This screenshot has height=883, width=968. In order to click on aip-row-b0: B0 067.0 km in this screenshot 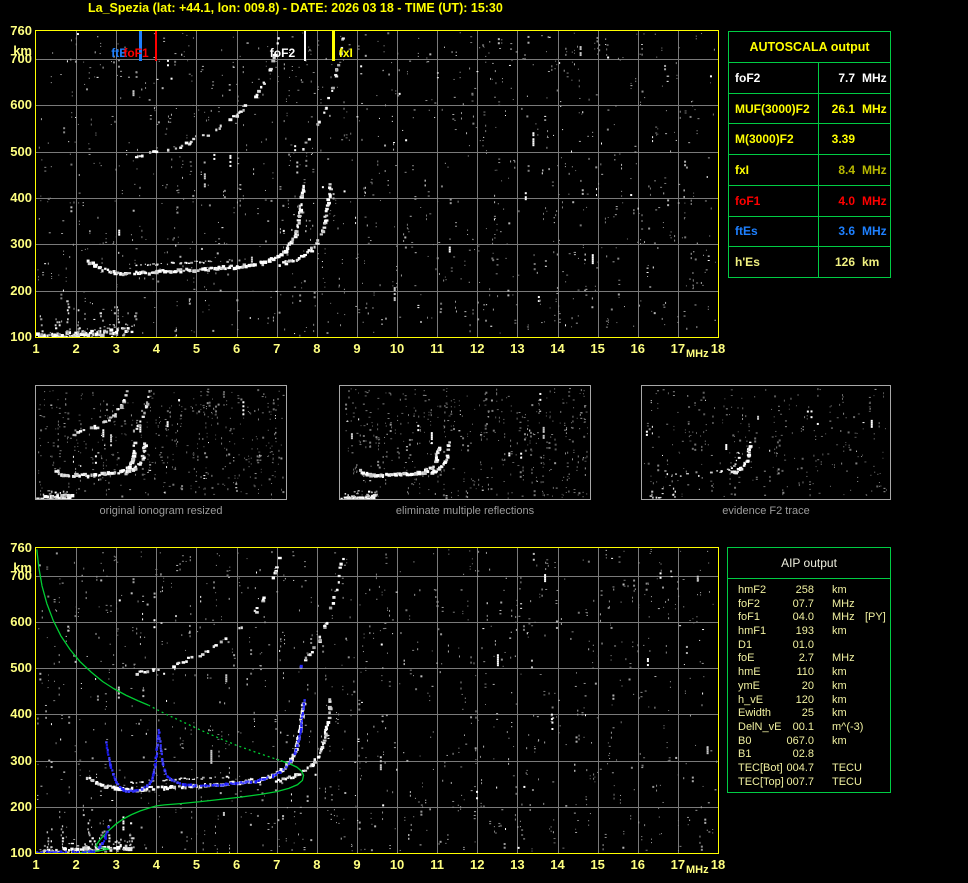, I will do `click(809, 742)`.